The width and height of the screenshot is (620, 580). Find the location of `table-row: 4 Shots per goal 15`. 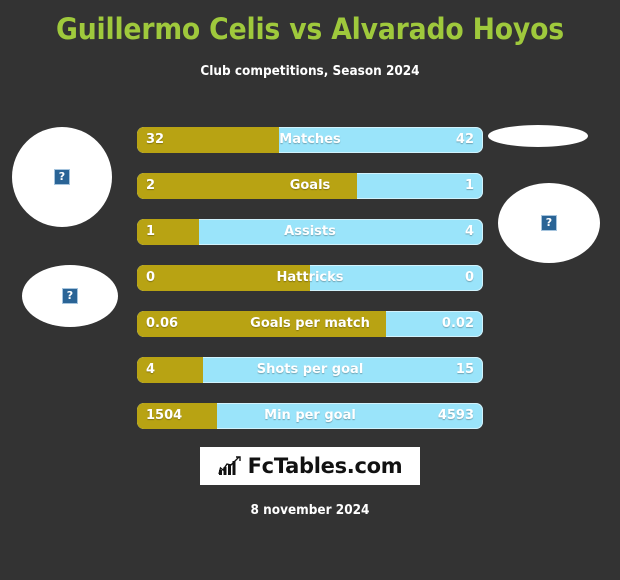

table-row: 4 Shots per goal 15 is located at coordinates (310, 370).